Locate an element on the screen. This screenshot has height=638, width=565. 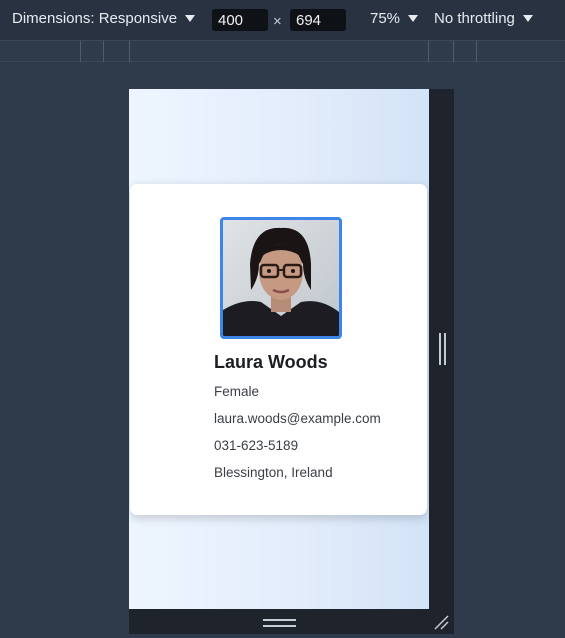
resize-handle-bottom is located at coordinates (279, 623).